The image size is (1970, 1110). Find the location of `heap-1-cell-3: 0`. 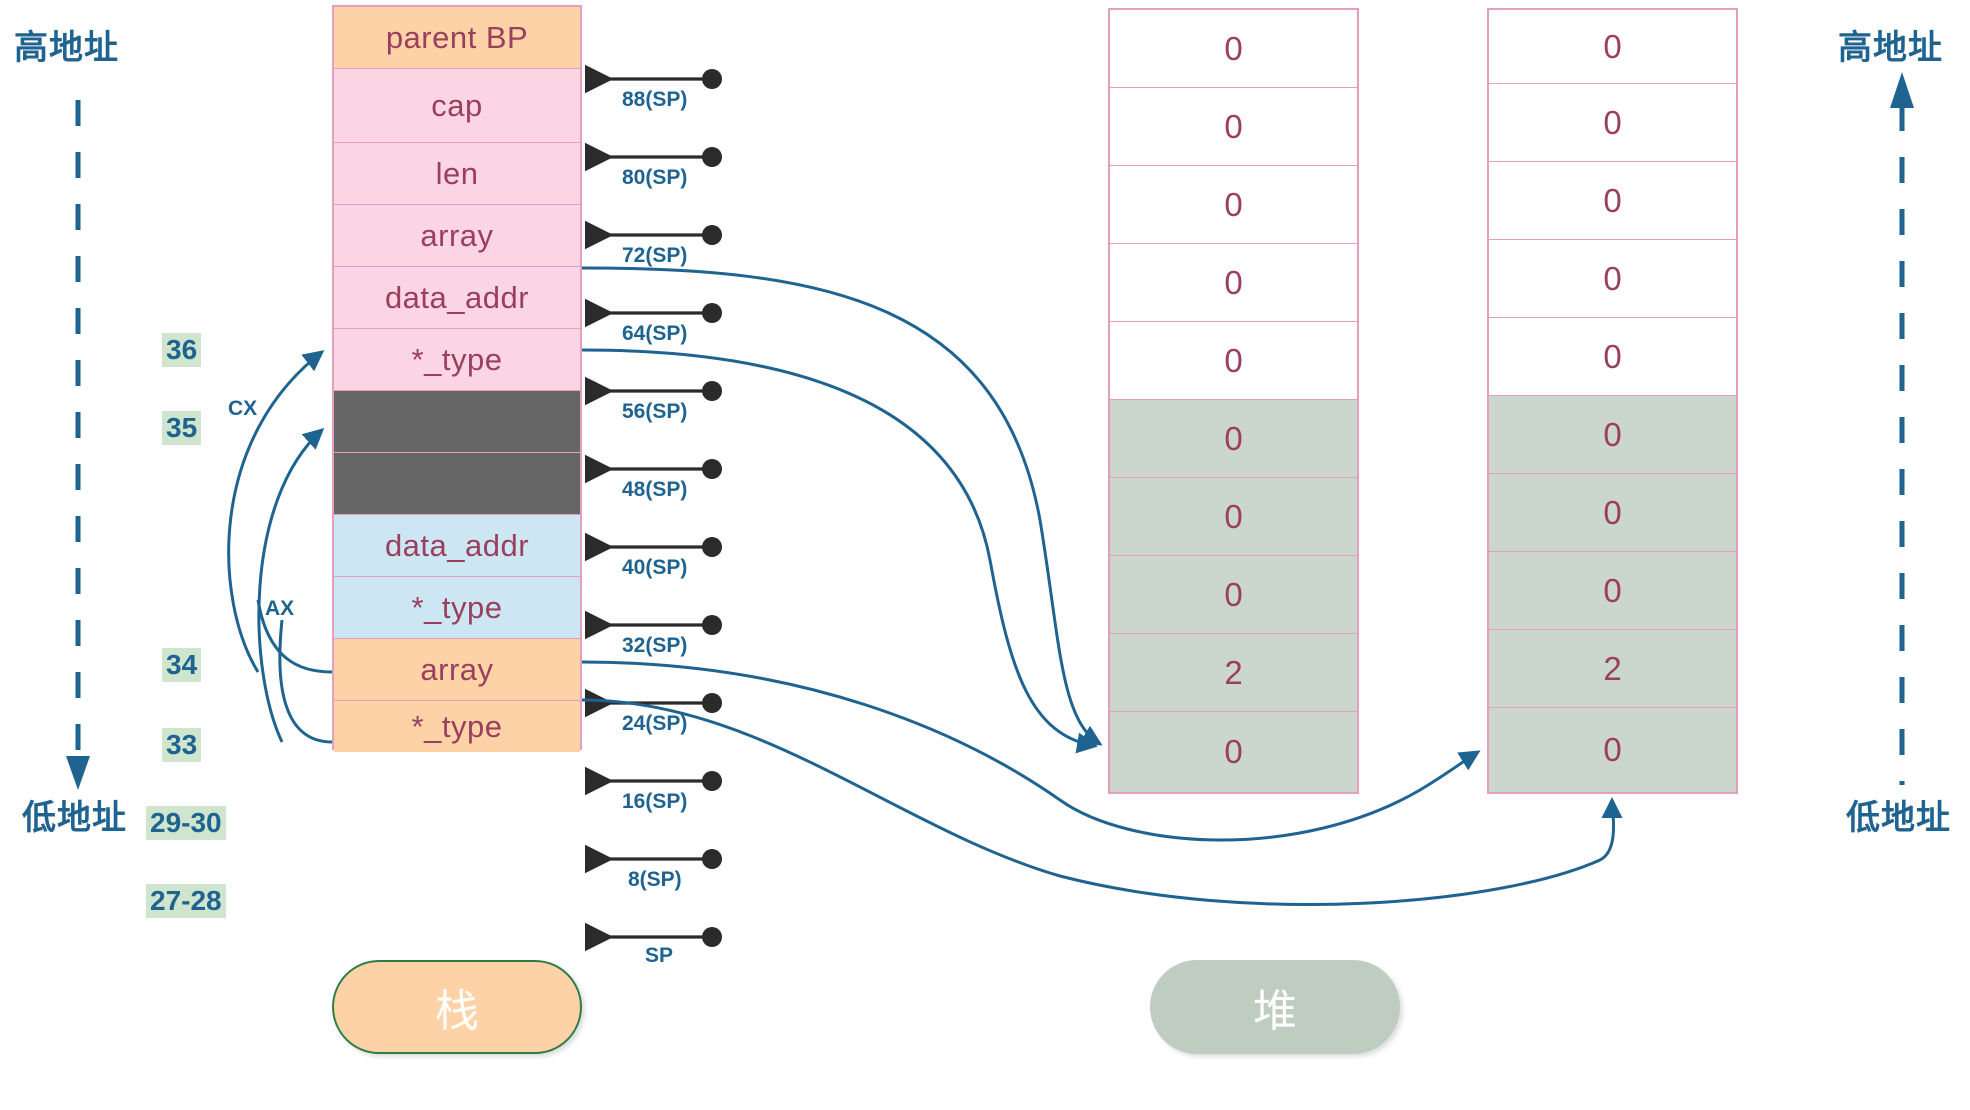

heap-1-cell-3: 0 is located at coordinates (1233, 283).